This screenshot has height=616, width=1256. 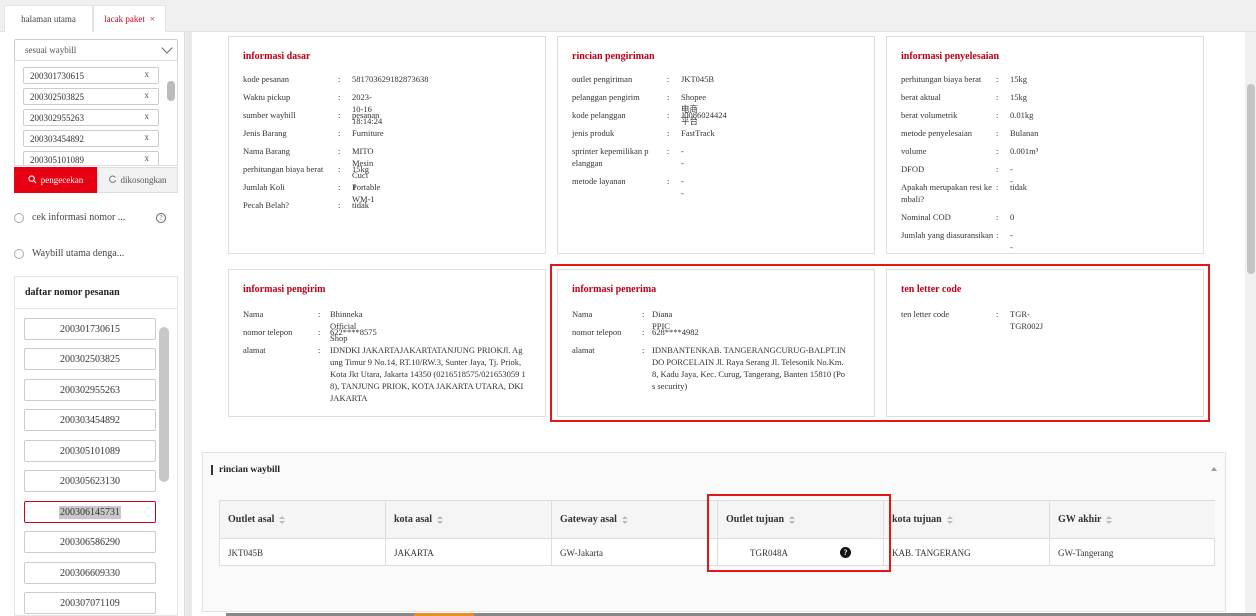 What do you see at coordinates (413, 519) in the screenshot?
I see `column-header-label: kota asal` at bounding box center [413, 519].